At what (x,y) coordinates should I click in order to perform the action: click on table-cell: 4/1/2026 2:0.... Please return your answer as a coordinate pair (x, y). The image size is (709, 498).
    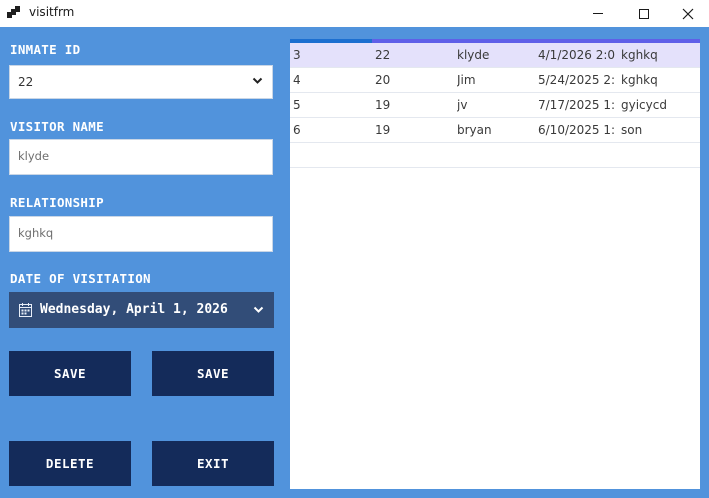
    Looking at the image, I should click on (576, 55).